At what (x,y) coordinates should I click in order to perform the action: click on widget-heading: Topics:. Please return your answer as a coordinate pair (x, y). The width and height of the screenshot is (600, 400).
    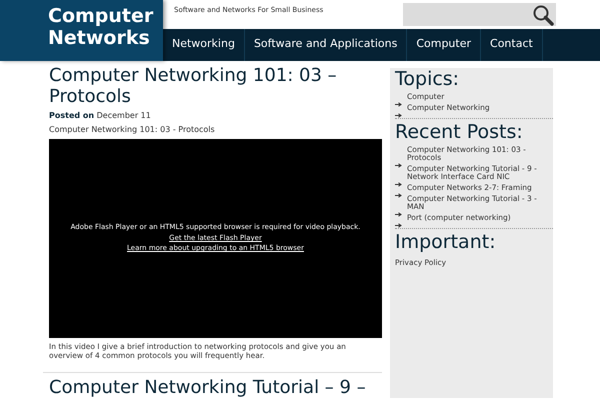
    Looking at the image, I should click on (427, 79).